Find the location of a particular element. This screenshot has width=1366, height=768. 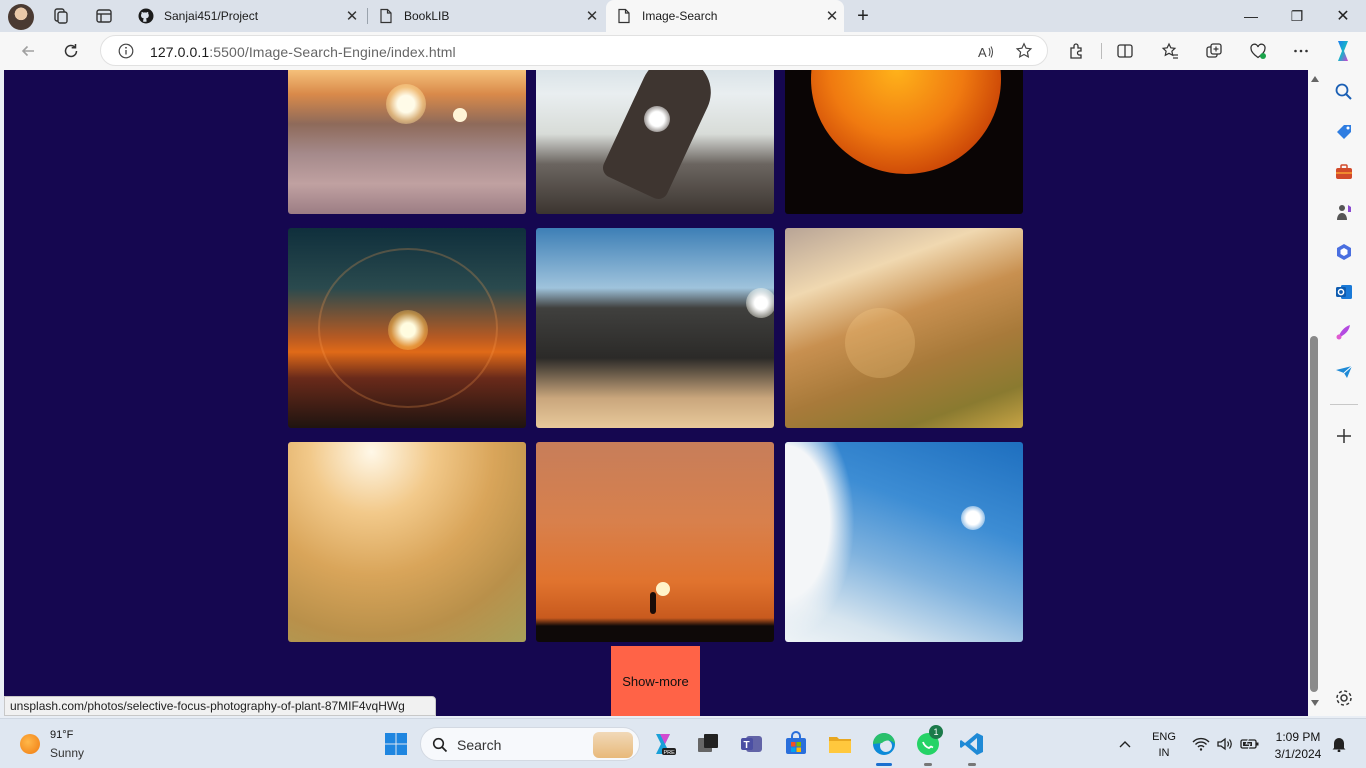

read-aloud-icon: A is located at coordinates (986, 52).